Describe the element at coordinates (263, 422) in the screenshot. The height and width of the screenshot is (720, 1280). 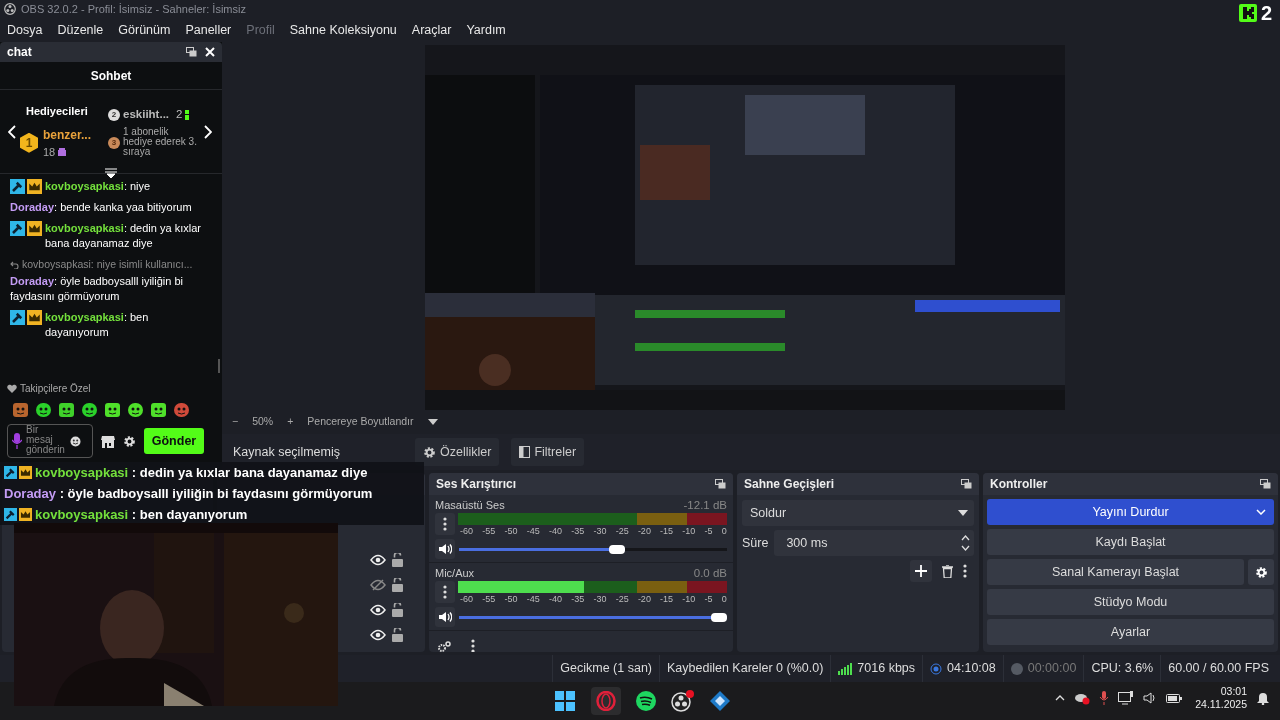
I see `zoom-level: 50%` at that location.